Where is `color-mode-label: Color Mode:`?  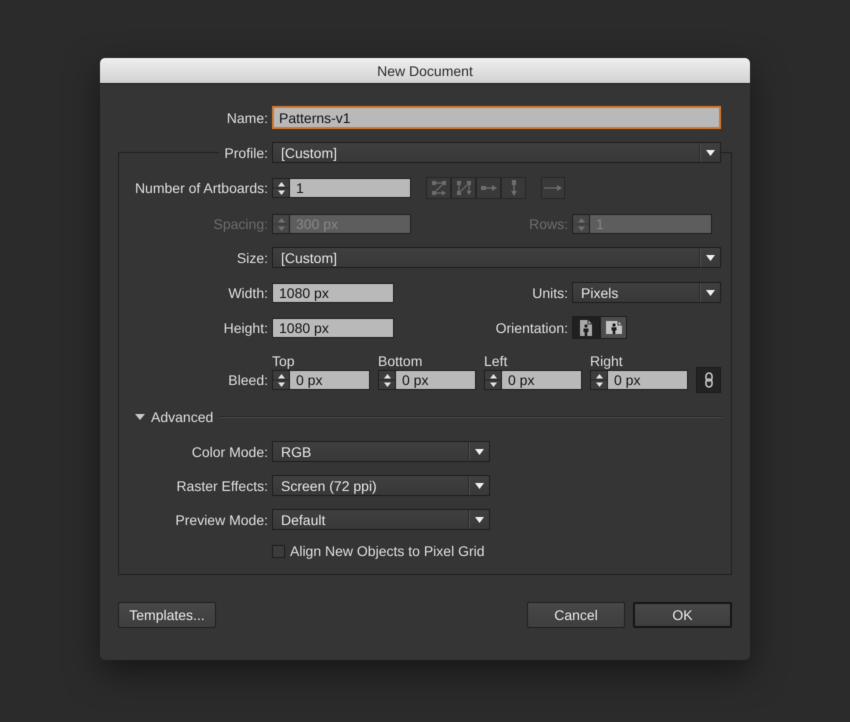 color-mode-label: Color Mode: is located at coordinates (230, 452).